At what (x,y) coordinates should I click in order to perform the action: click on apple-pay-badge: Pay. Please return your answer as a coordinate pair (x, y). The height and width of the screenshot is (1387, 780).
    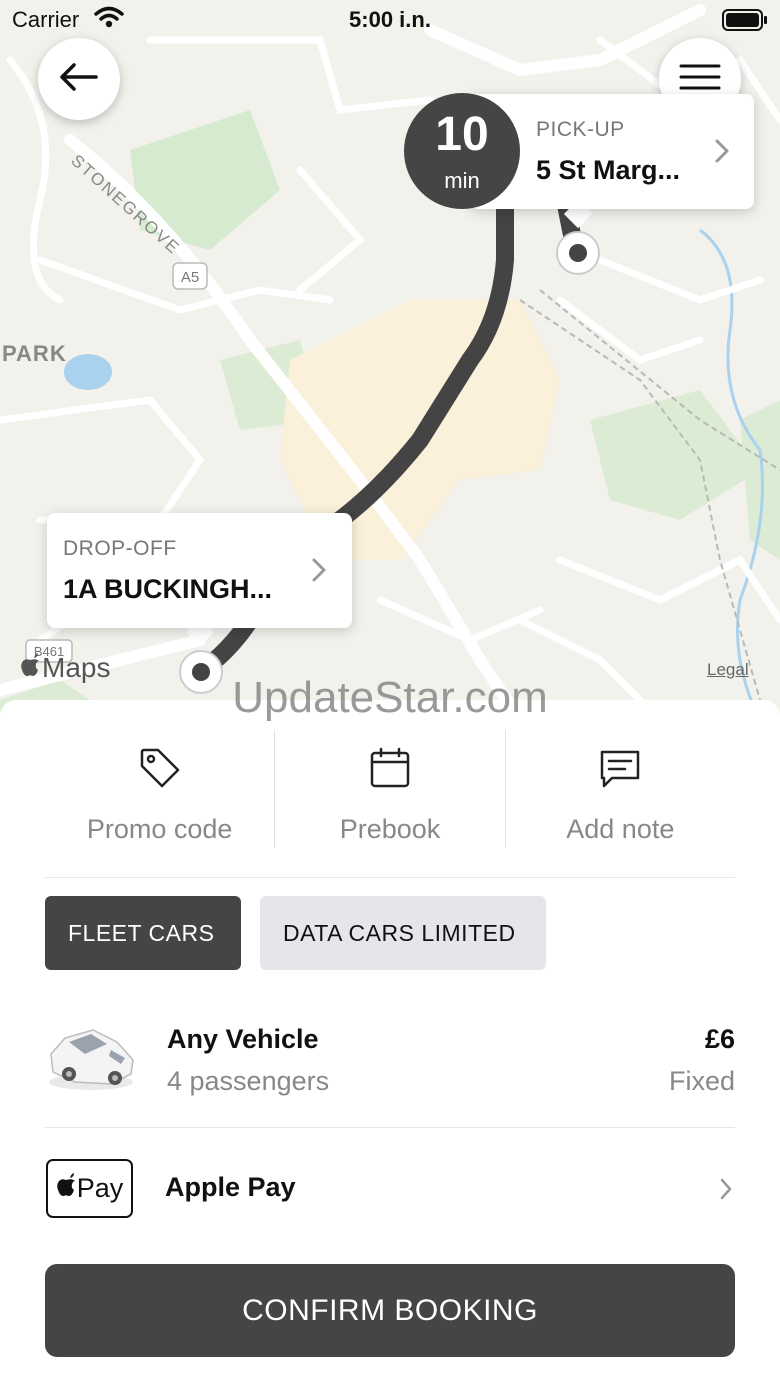
    Looking at the image, I should click on (89, 1188).